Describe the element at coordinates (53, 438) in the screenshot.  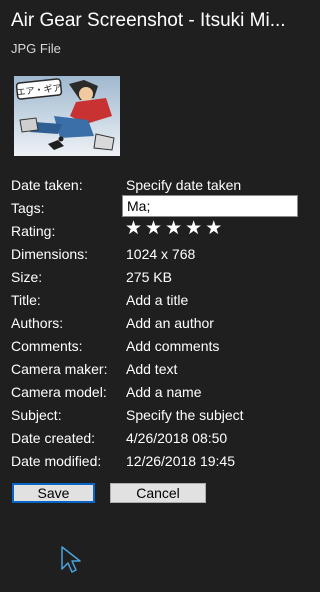
I see `date-created-label: Date created:` at that location.